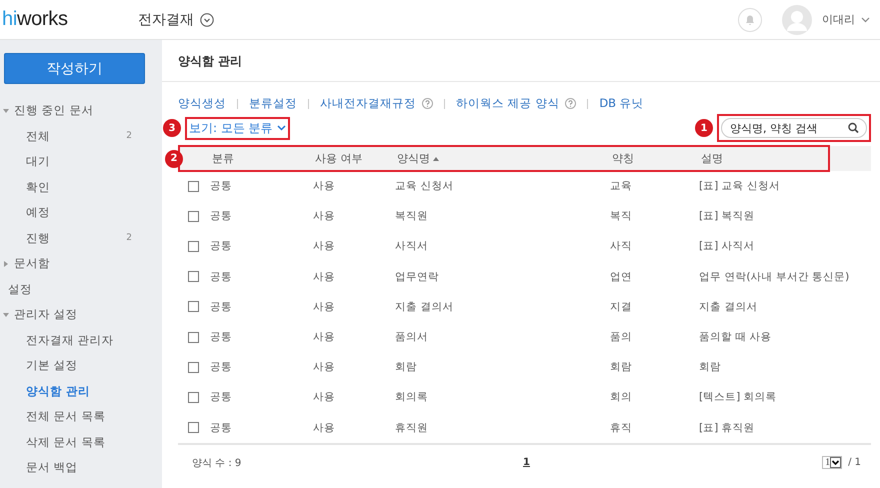 The height and width of the screenshot is (488, 880). Describe the element at coordinates (621, 337) in the screenshot. I see `table-cell-text: 품의` at that location.